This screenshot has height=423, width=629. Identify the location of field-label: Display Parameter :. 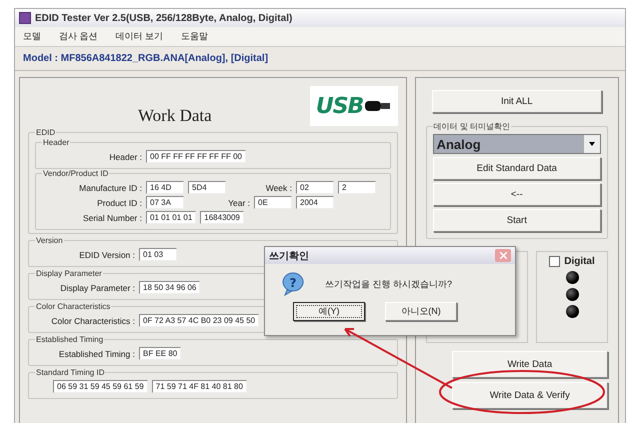
(97, 287).